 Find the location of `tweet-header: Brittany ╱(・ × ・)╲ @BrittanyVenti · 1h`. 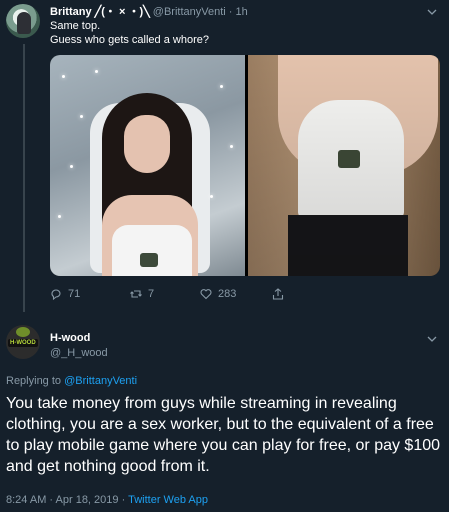

tweet-header: Brittany ╱(・ × ・)╲ @BrittanyVenti · 1h is located at coordinates (149, 12).